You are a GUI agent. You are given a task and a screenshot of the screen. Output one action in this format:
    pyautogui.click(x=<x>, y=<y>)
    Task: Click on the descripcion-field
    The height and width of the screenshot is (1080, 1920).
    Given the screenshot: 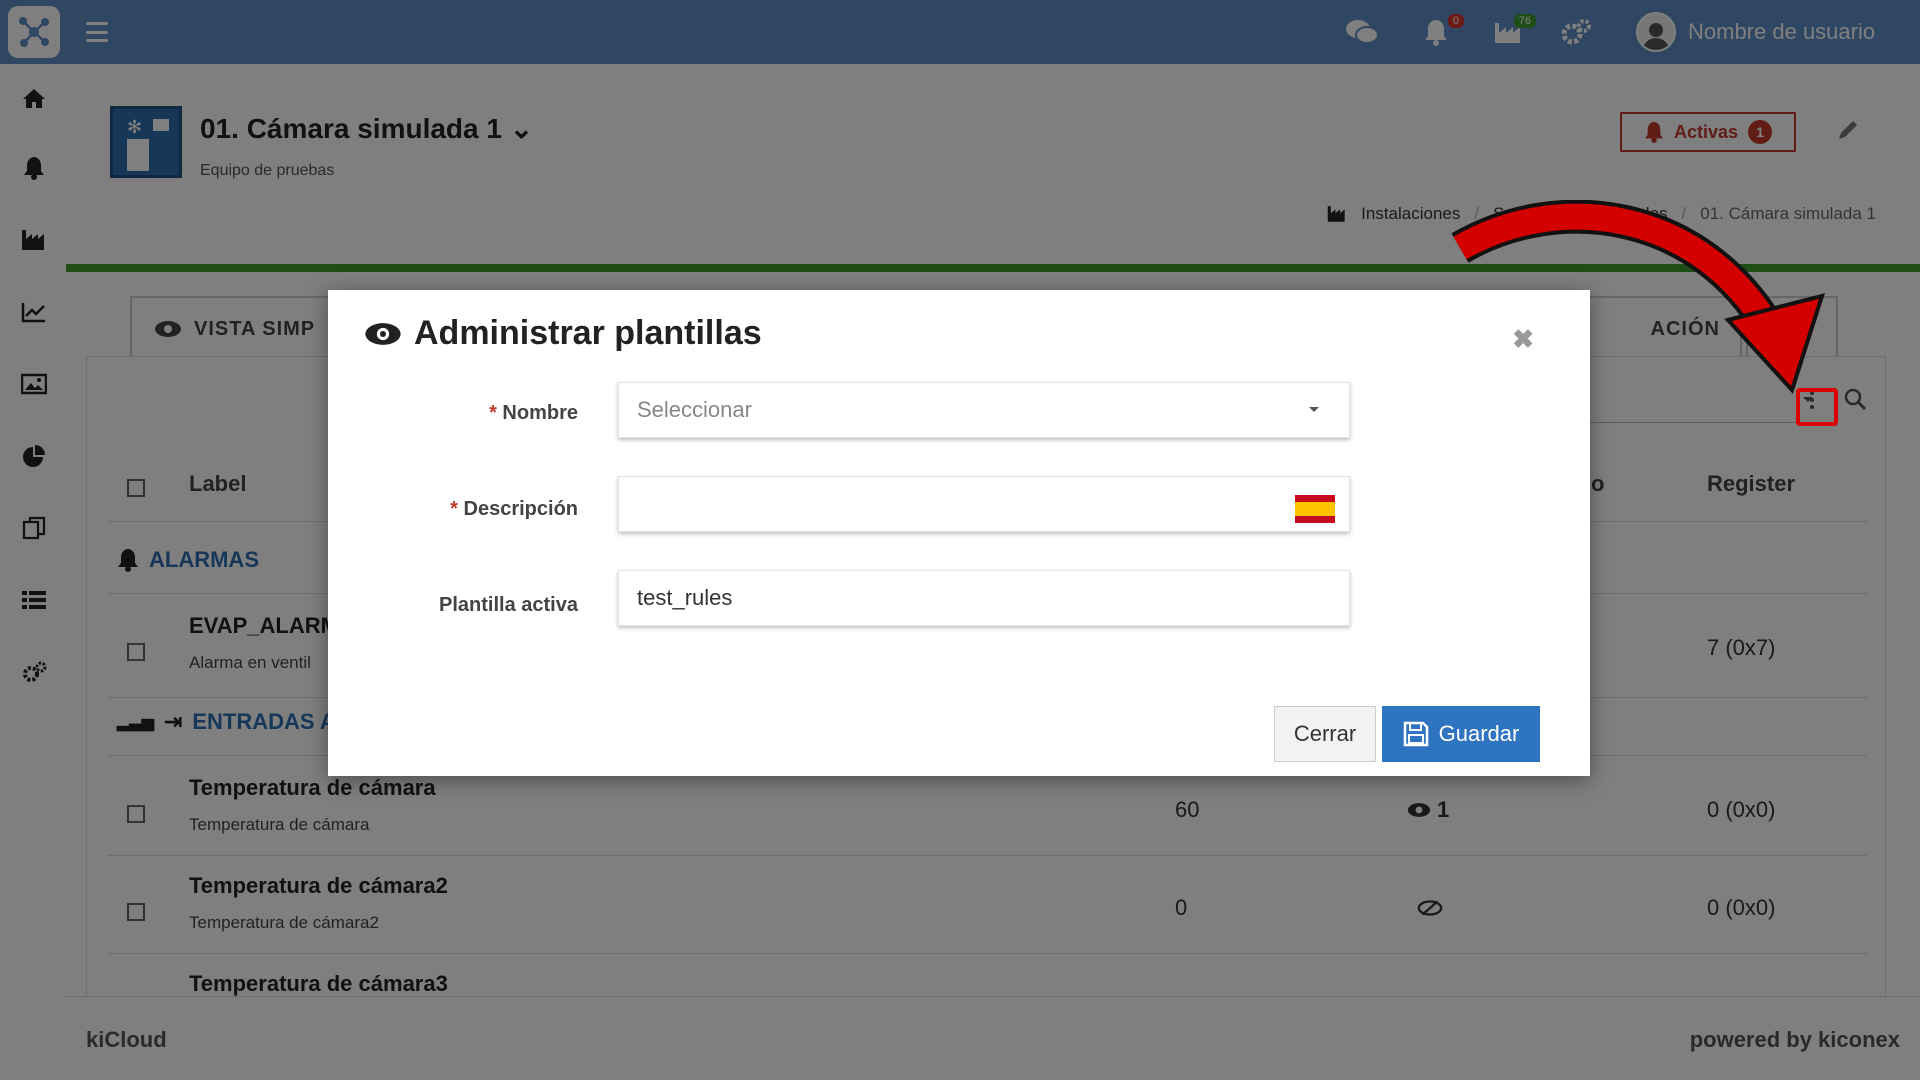 What is the action you would take?
    pyautogui.click(x=984, y=504)
    